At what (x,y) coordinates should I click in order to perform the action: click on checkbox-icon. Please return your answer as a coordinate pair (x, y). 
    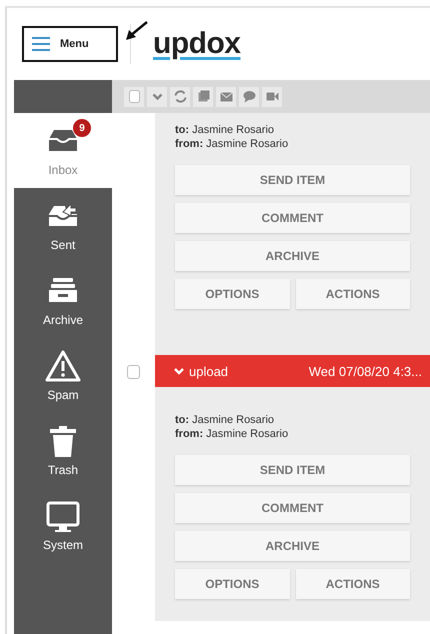
    Looking at the image, I should click on (134, 96).